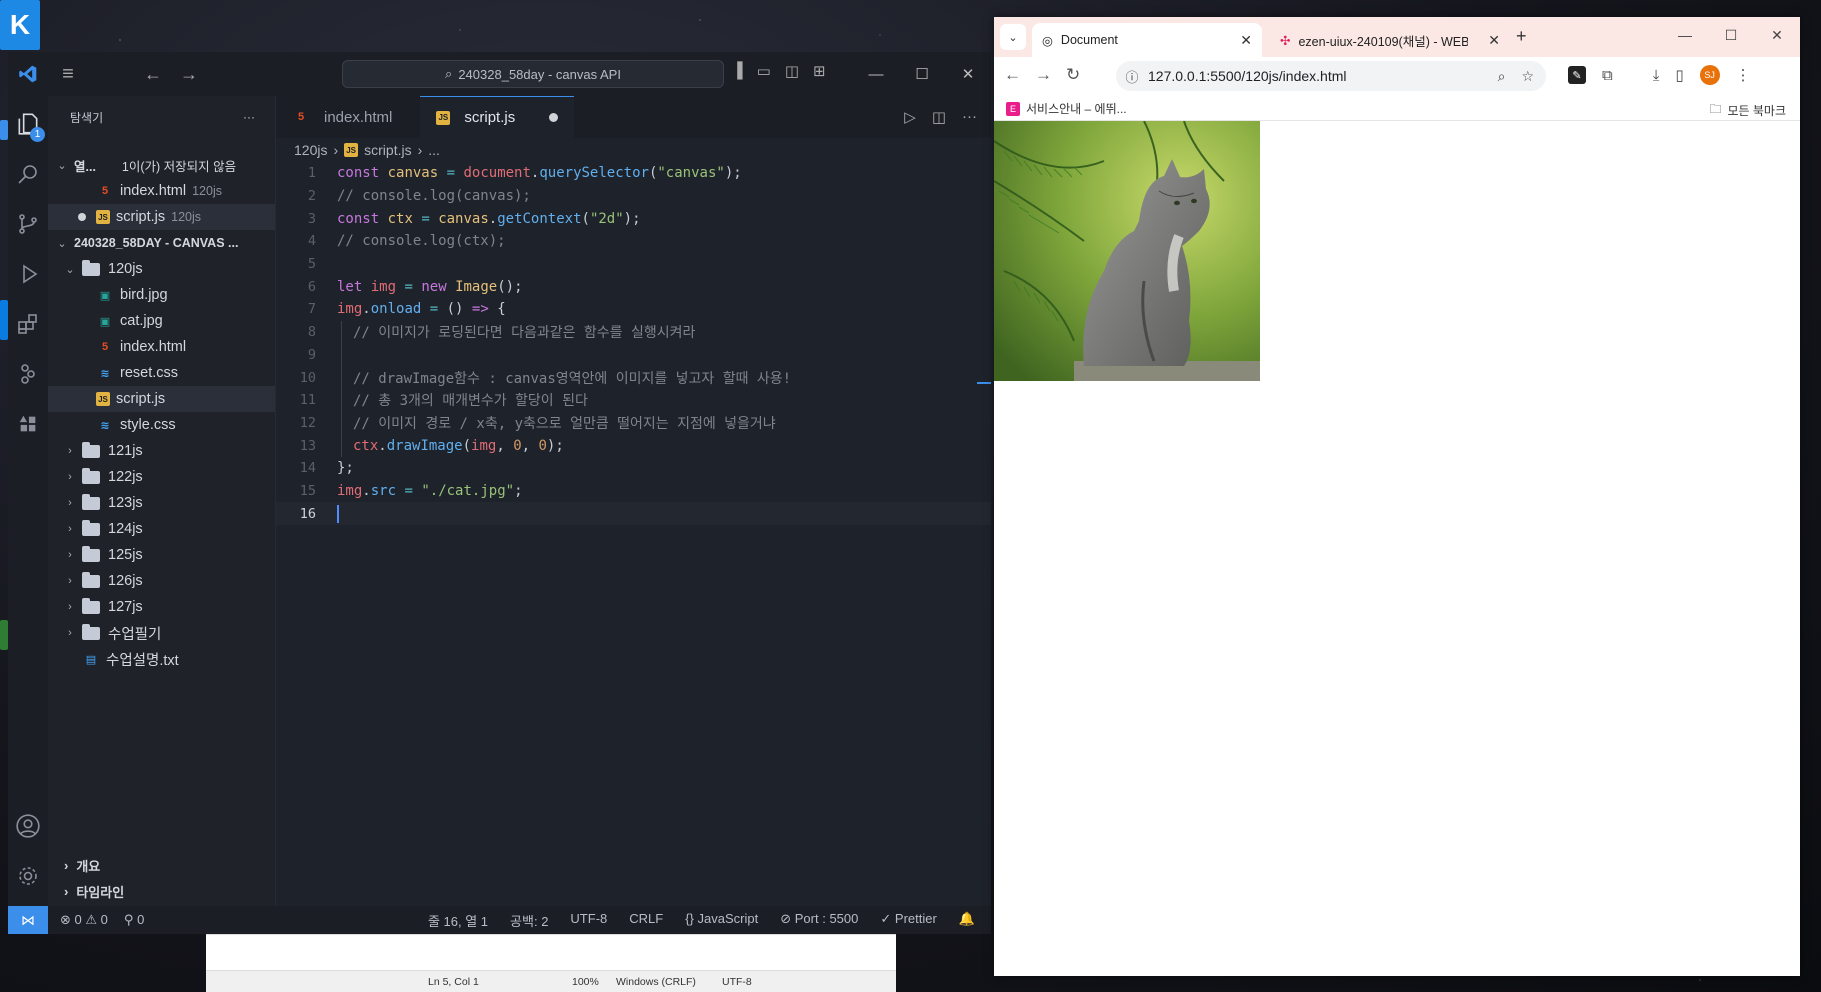 This screenshot has width=1821, height=992. Describe the element at coordinates (1743, 75) in the screenshot. I see `more-menu-icon: ⋮` at that location.